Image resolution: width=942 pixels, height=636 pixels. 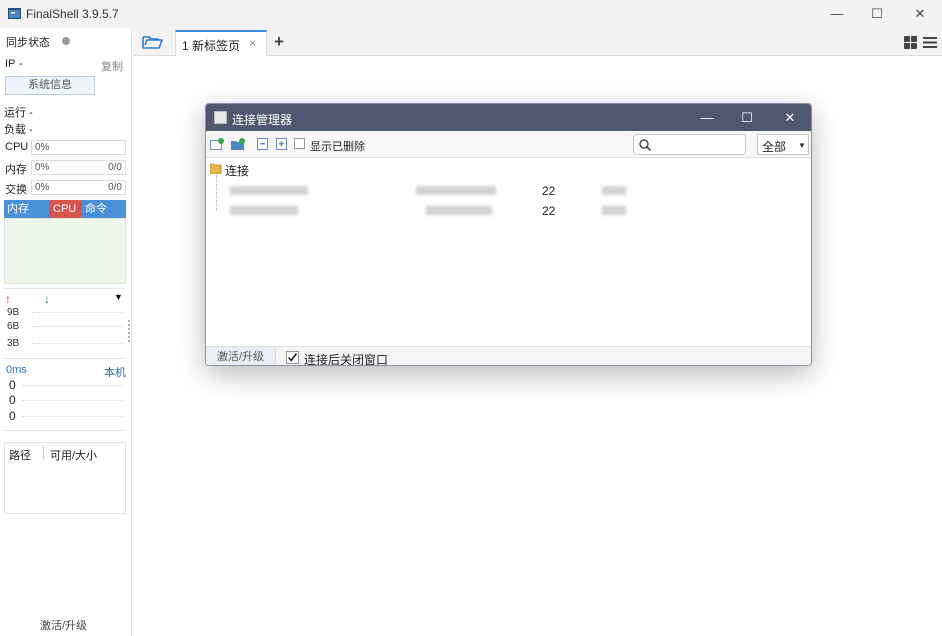 I want to click on add-tab-icon: +, so click(x=279, y=42).